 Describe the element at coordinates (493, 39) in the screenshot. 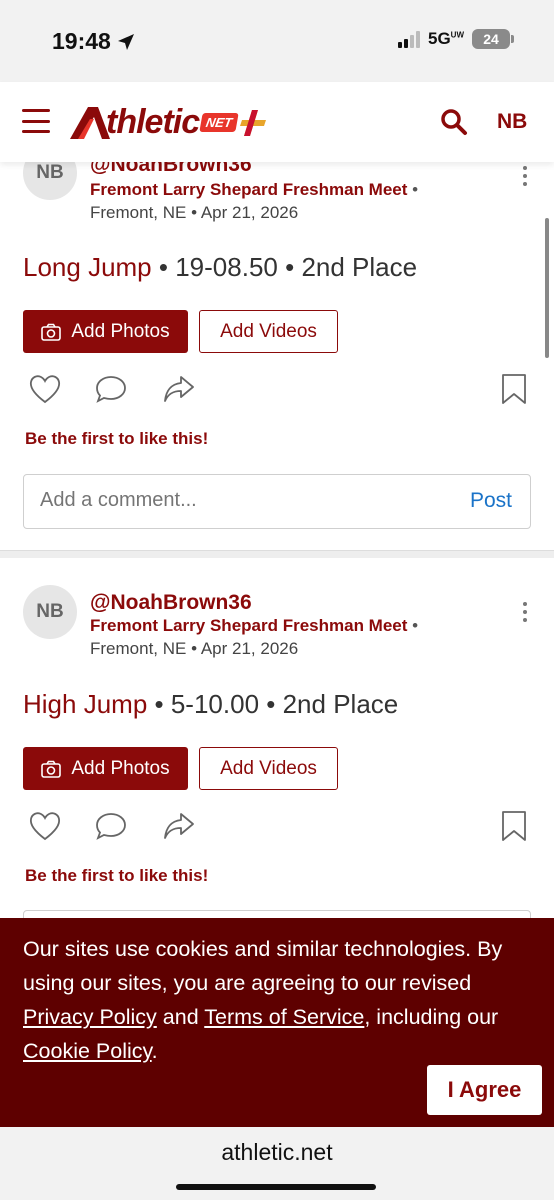

I see `battery-icon: 24` at that location.